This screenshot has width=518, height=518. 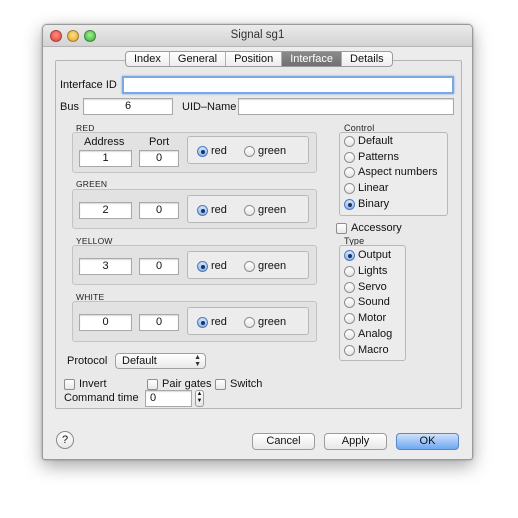 What do you see at coordinates (148, 59) in the screenshot?
I see `tab-index: Index` at bounding box center [148, 59].